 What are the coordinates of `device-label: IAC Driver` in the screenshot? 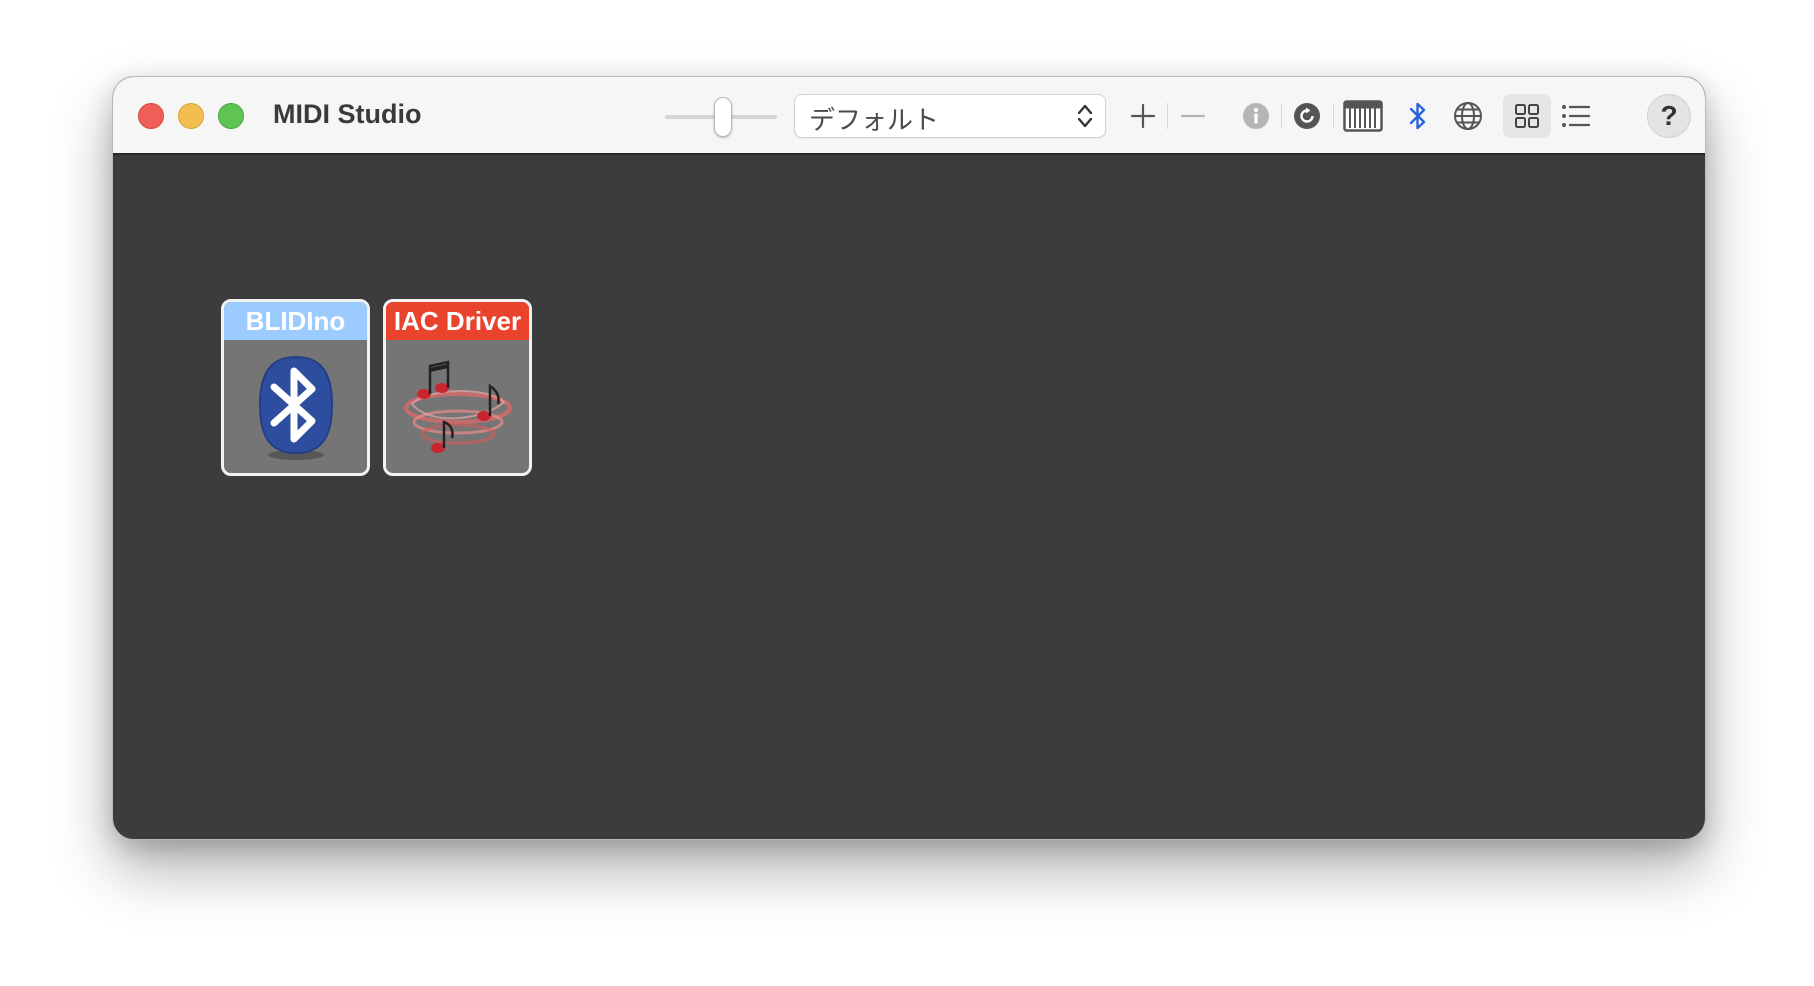 It's located at (457, 321).